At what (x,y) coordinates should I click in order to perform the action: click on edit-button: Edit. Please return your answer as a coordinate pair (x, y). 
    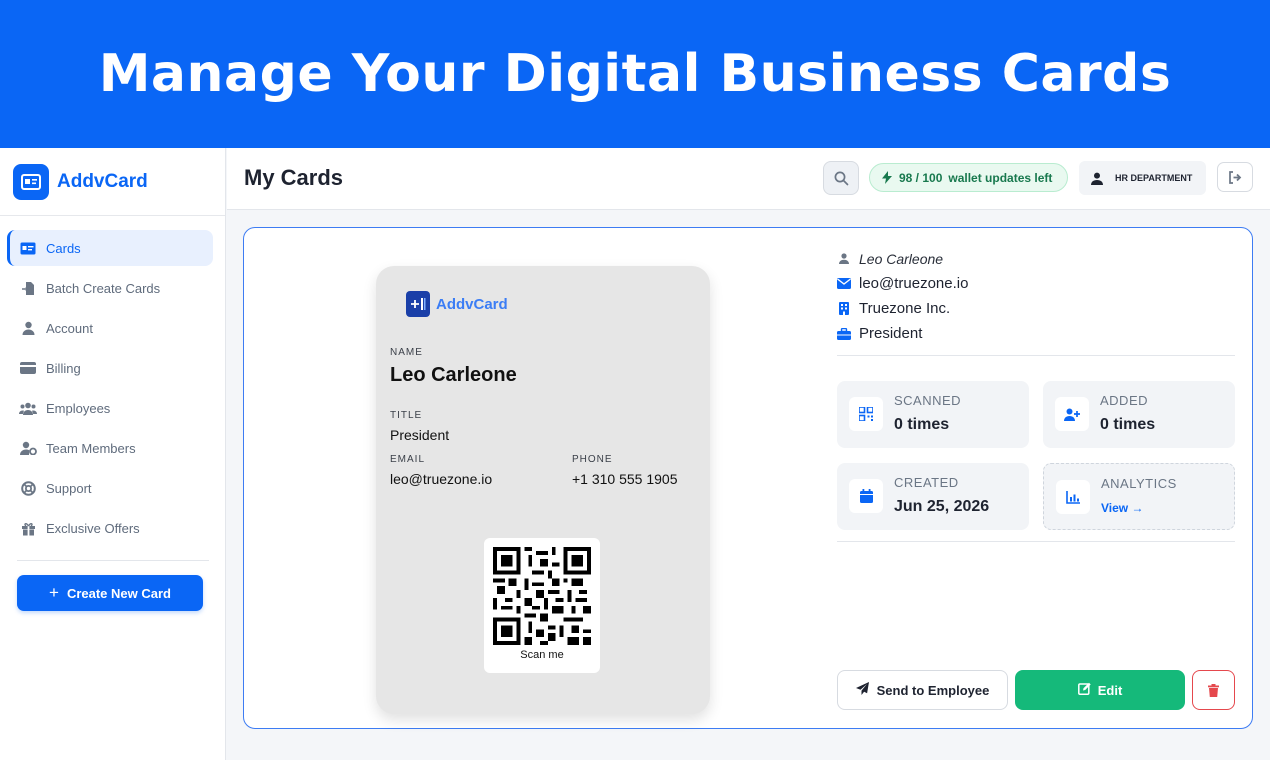
    Looking at the image, I should click on (1100, 690).